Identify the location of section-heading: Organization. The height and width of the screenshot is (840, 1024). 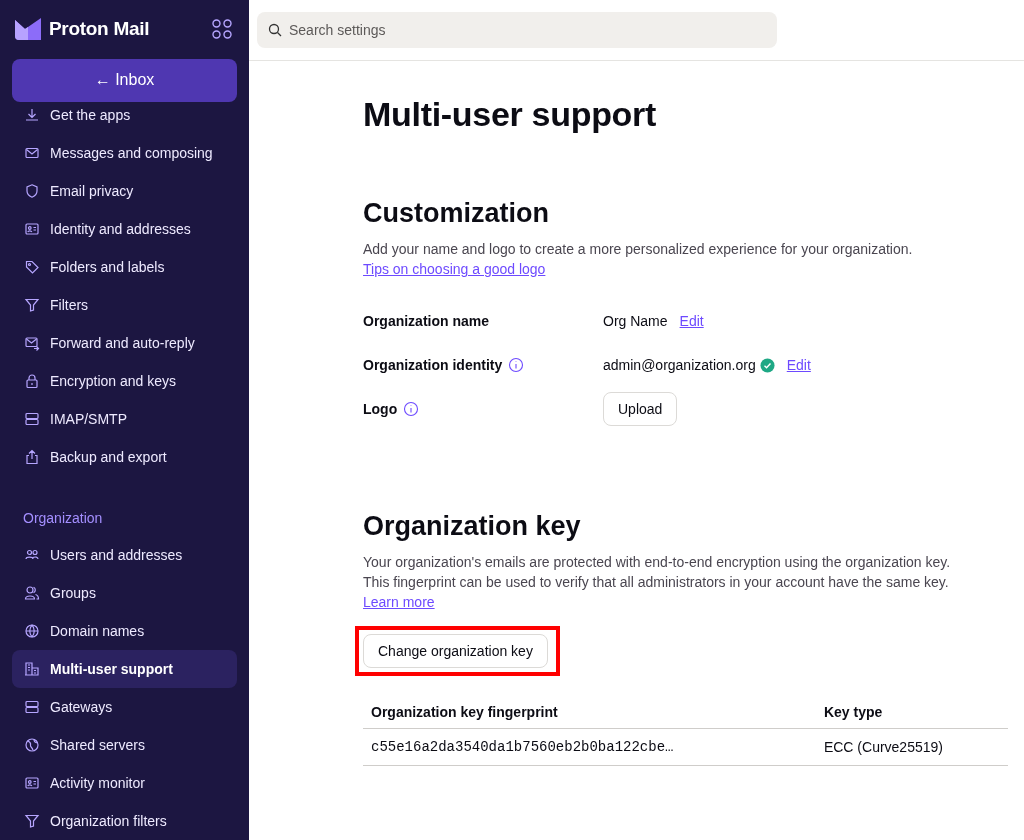
(63, 518).